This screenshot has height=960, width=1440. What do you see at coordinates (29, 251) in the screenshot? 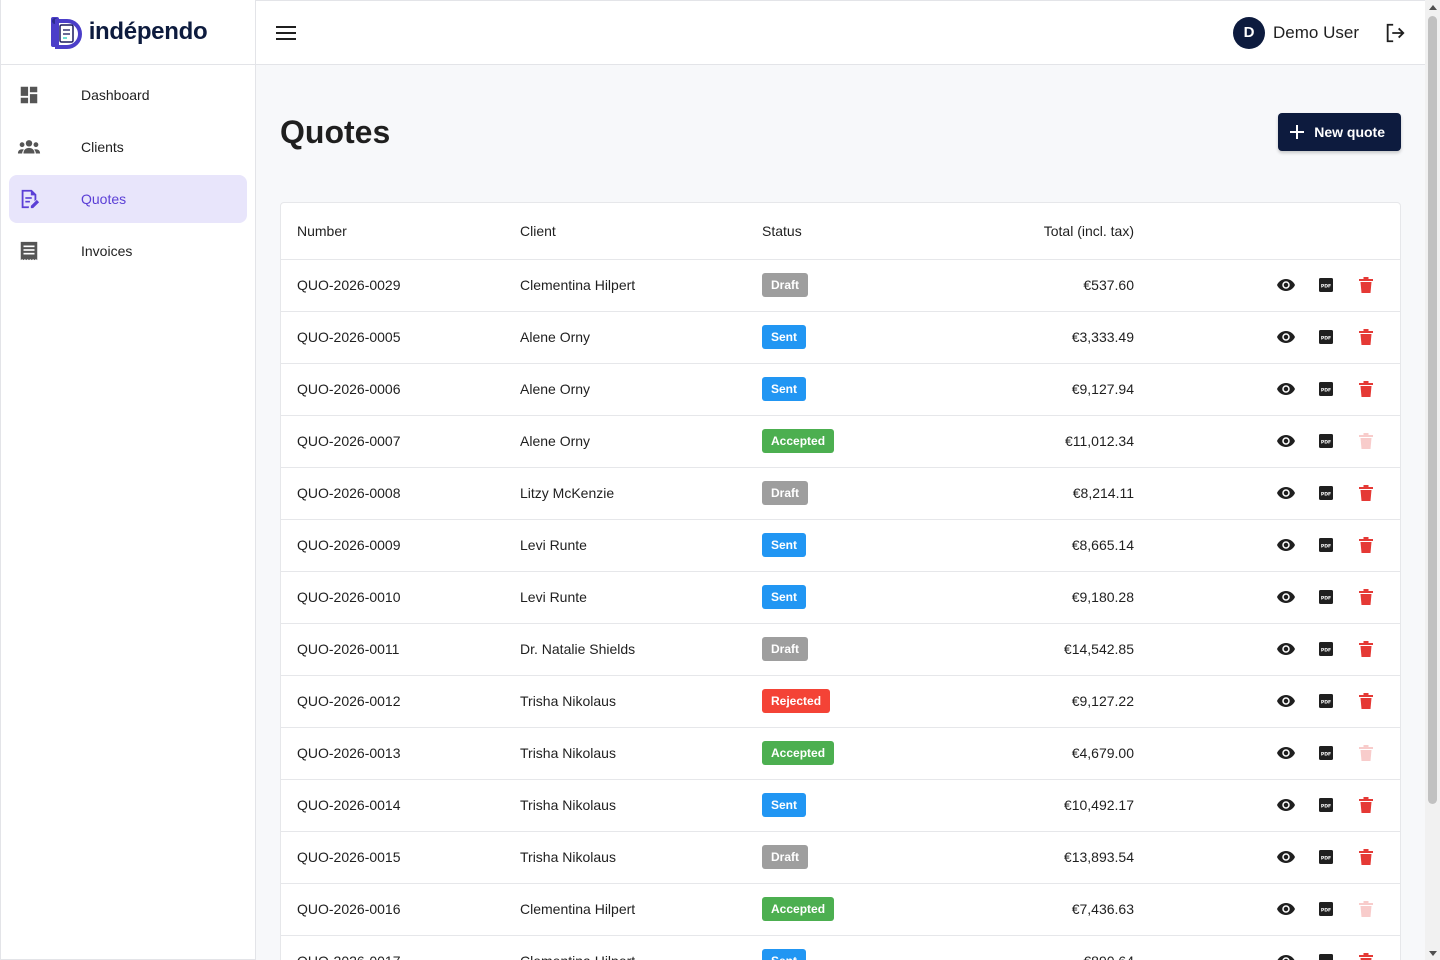
I see `invoice-icon` at bounding box center [29, 251].